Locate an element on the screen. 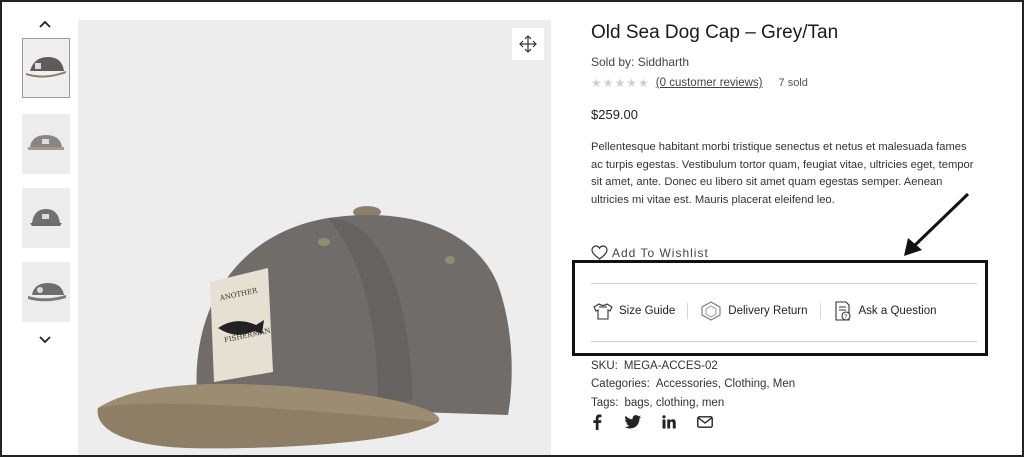  chevron-up-icon is located at coordinates (45, 24).